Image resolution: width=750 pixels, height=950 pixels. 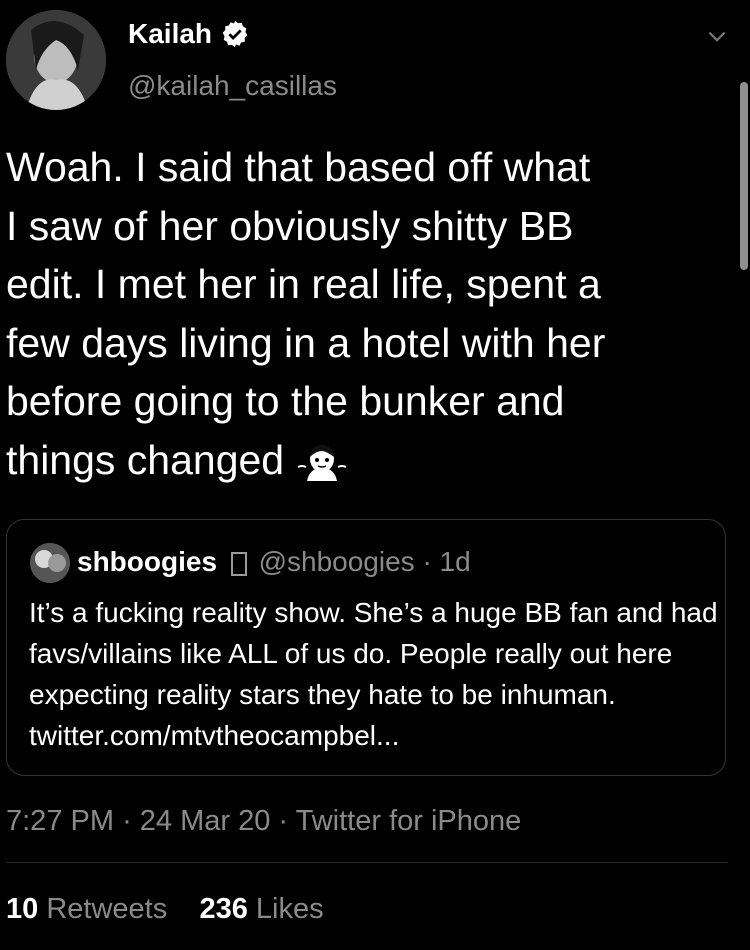 What do you see at coordinates (367, 862) in the screenshot?
I see `divider` at bounding box center [367, 862].